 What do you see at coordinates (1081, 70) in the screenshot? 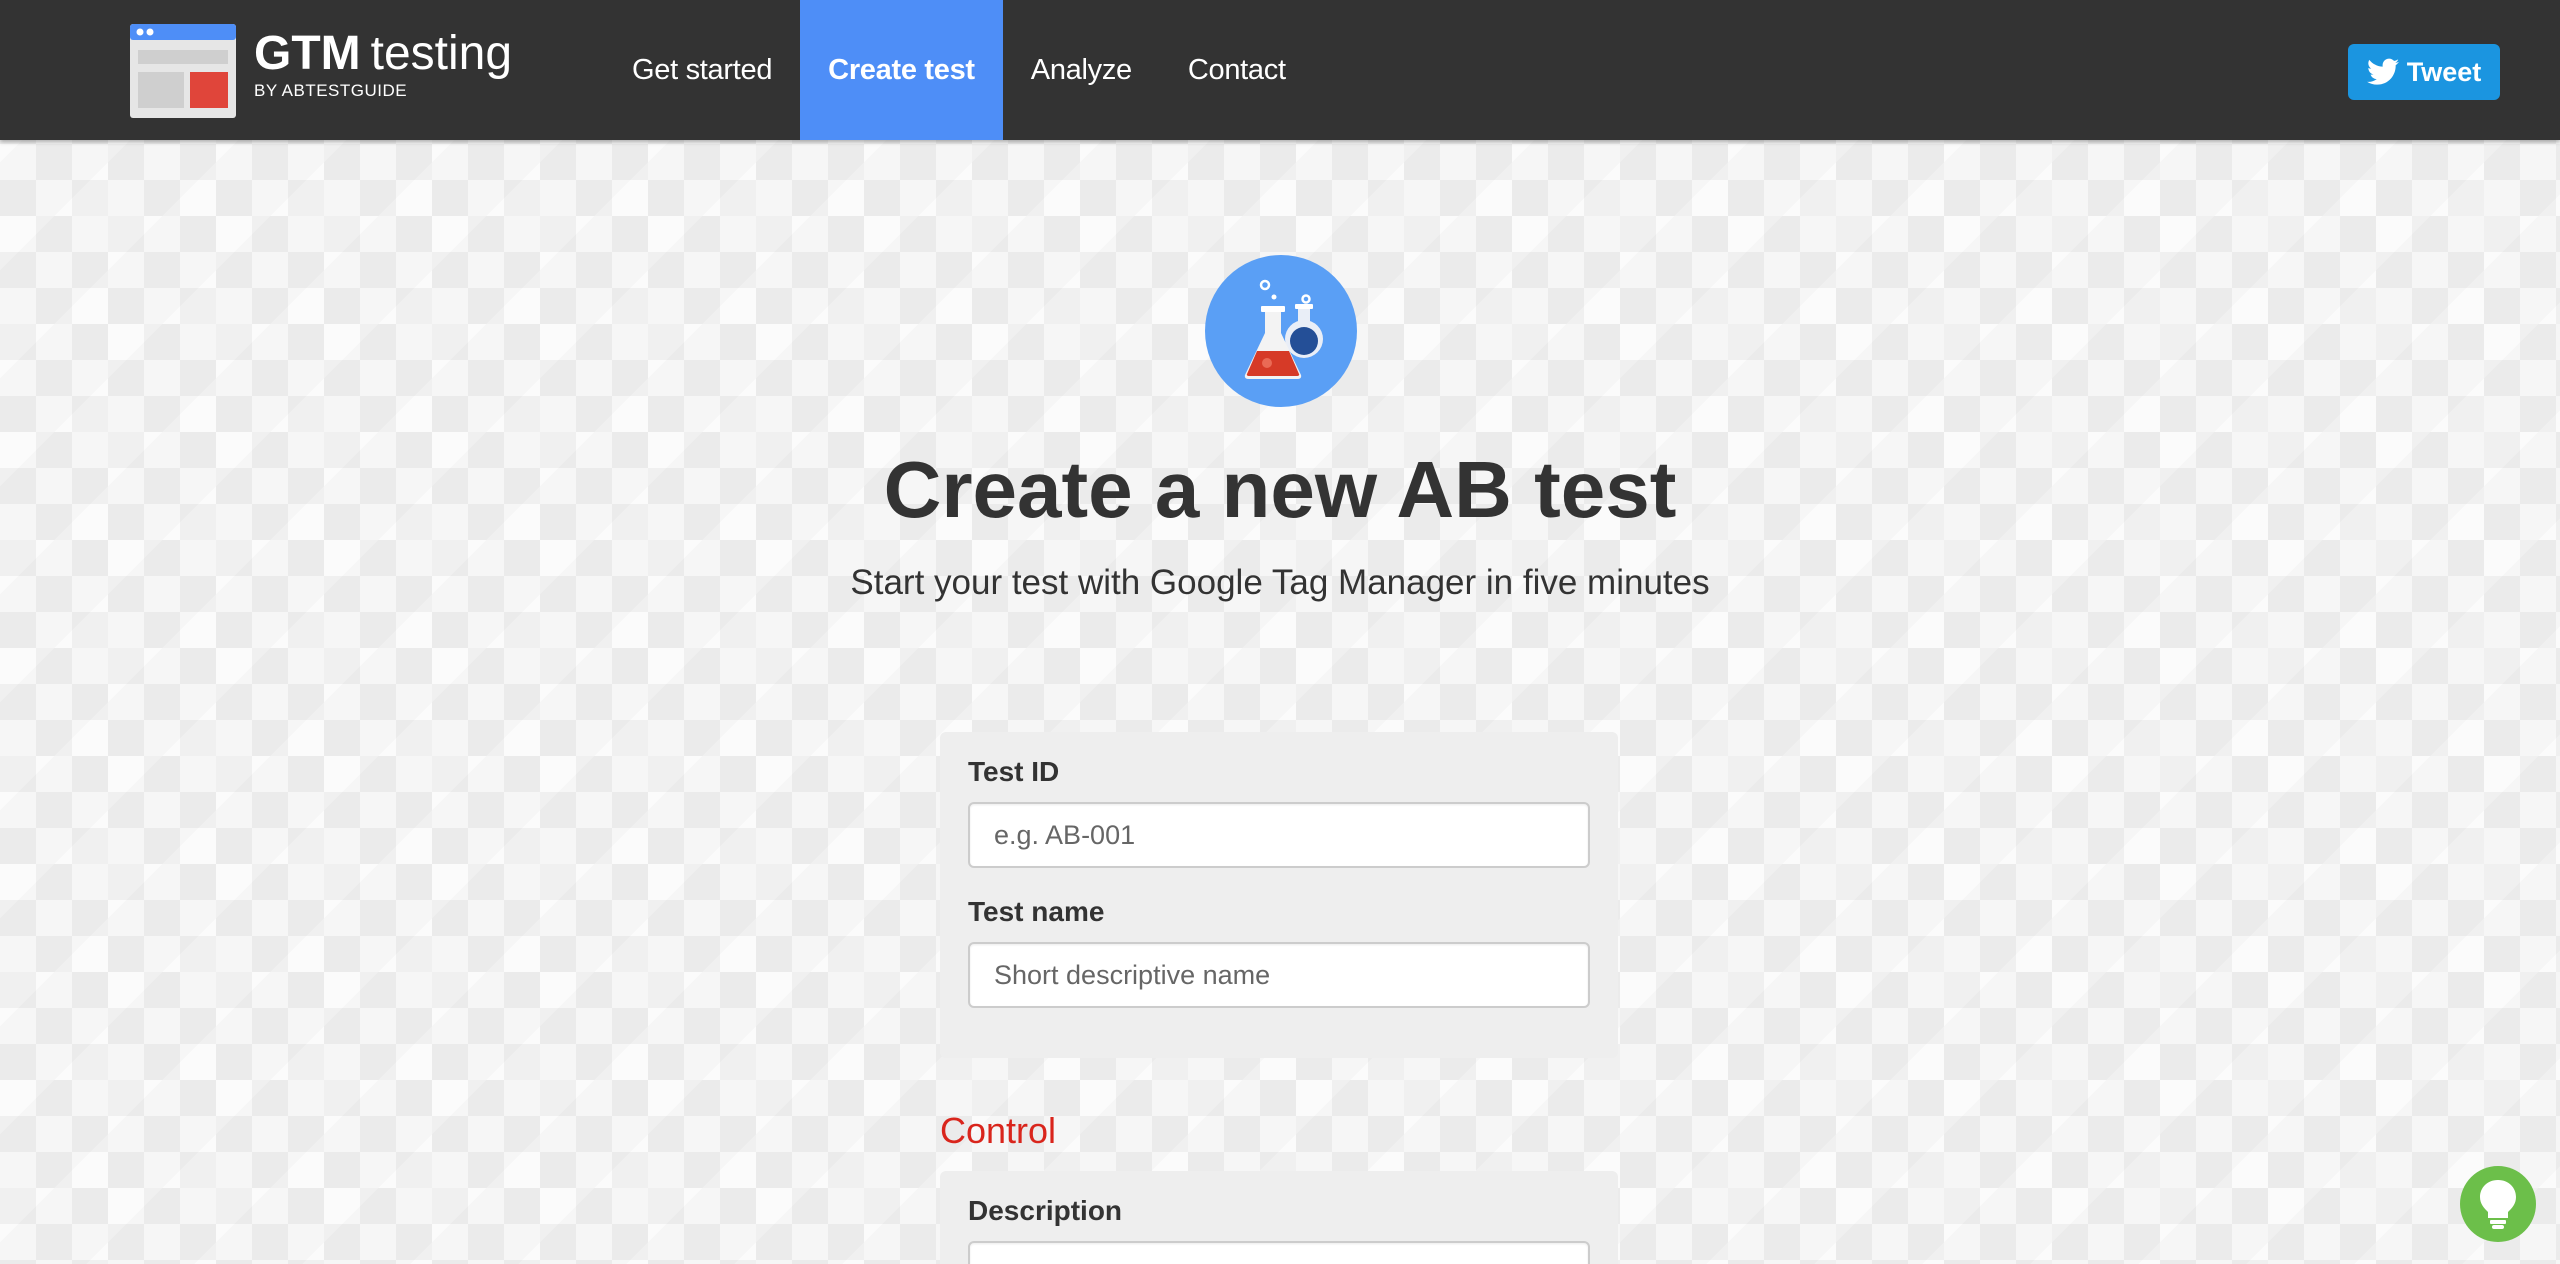
I see `nav-analyze: Analyze` at bounding box center [1081, 70].